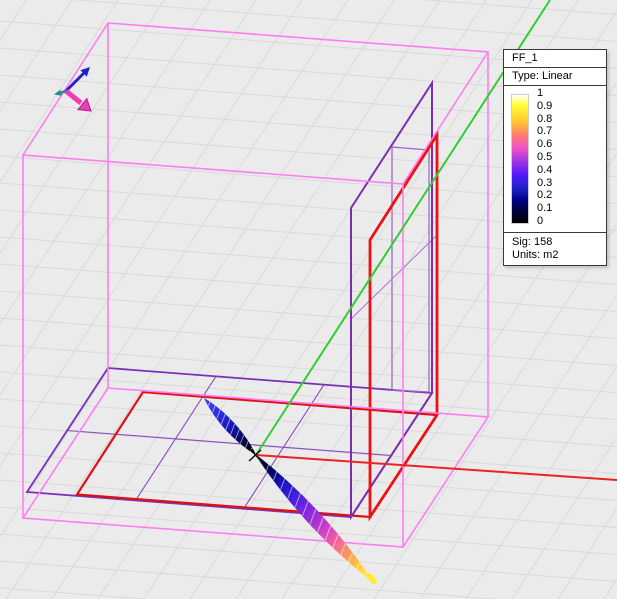 This screenshot has width=617, height=599. What do you see at coordinates (63, 91) in the screenshot?
I see `triad-arrow-teal-shaft` at bounding box center [63, 91].